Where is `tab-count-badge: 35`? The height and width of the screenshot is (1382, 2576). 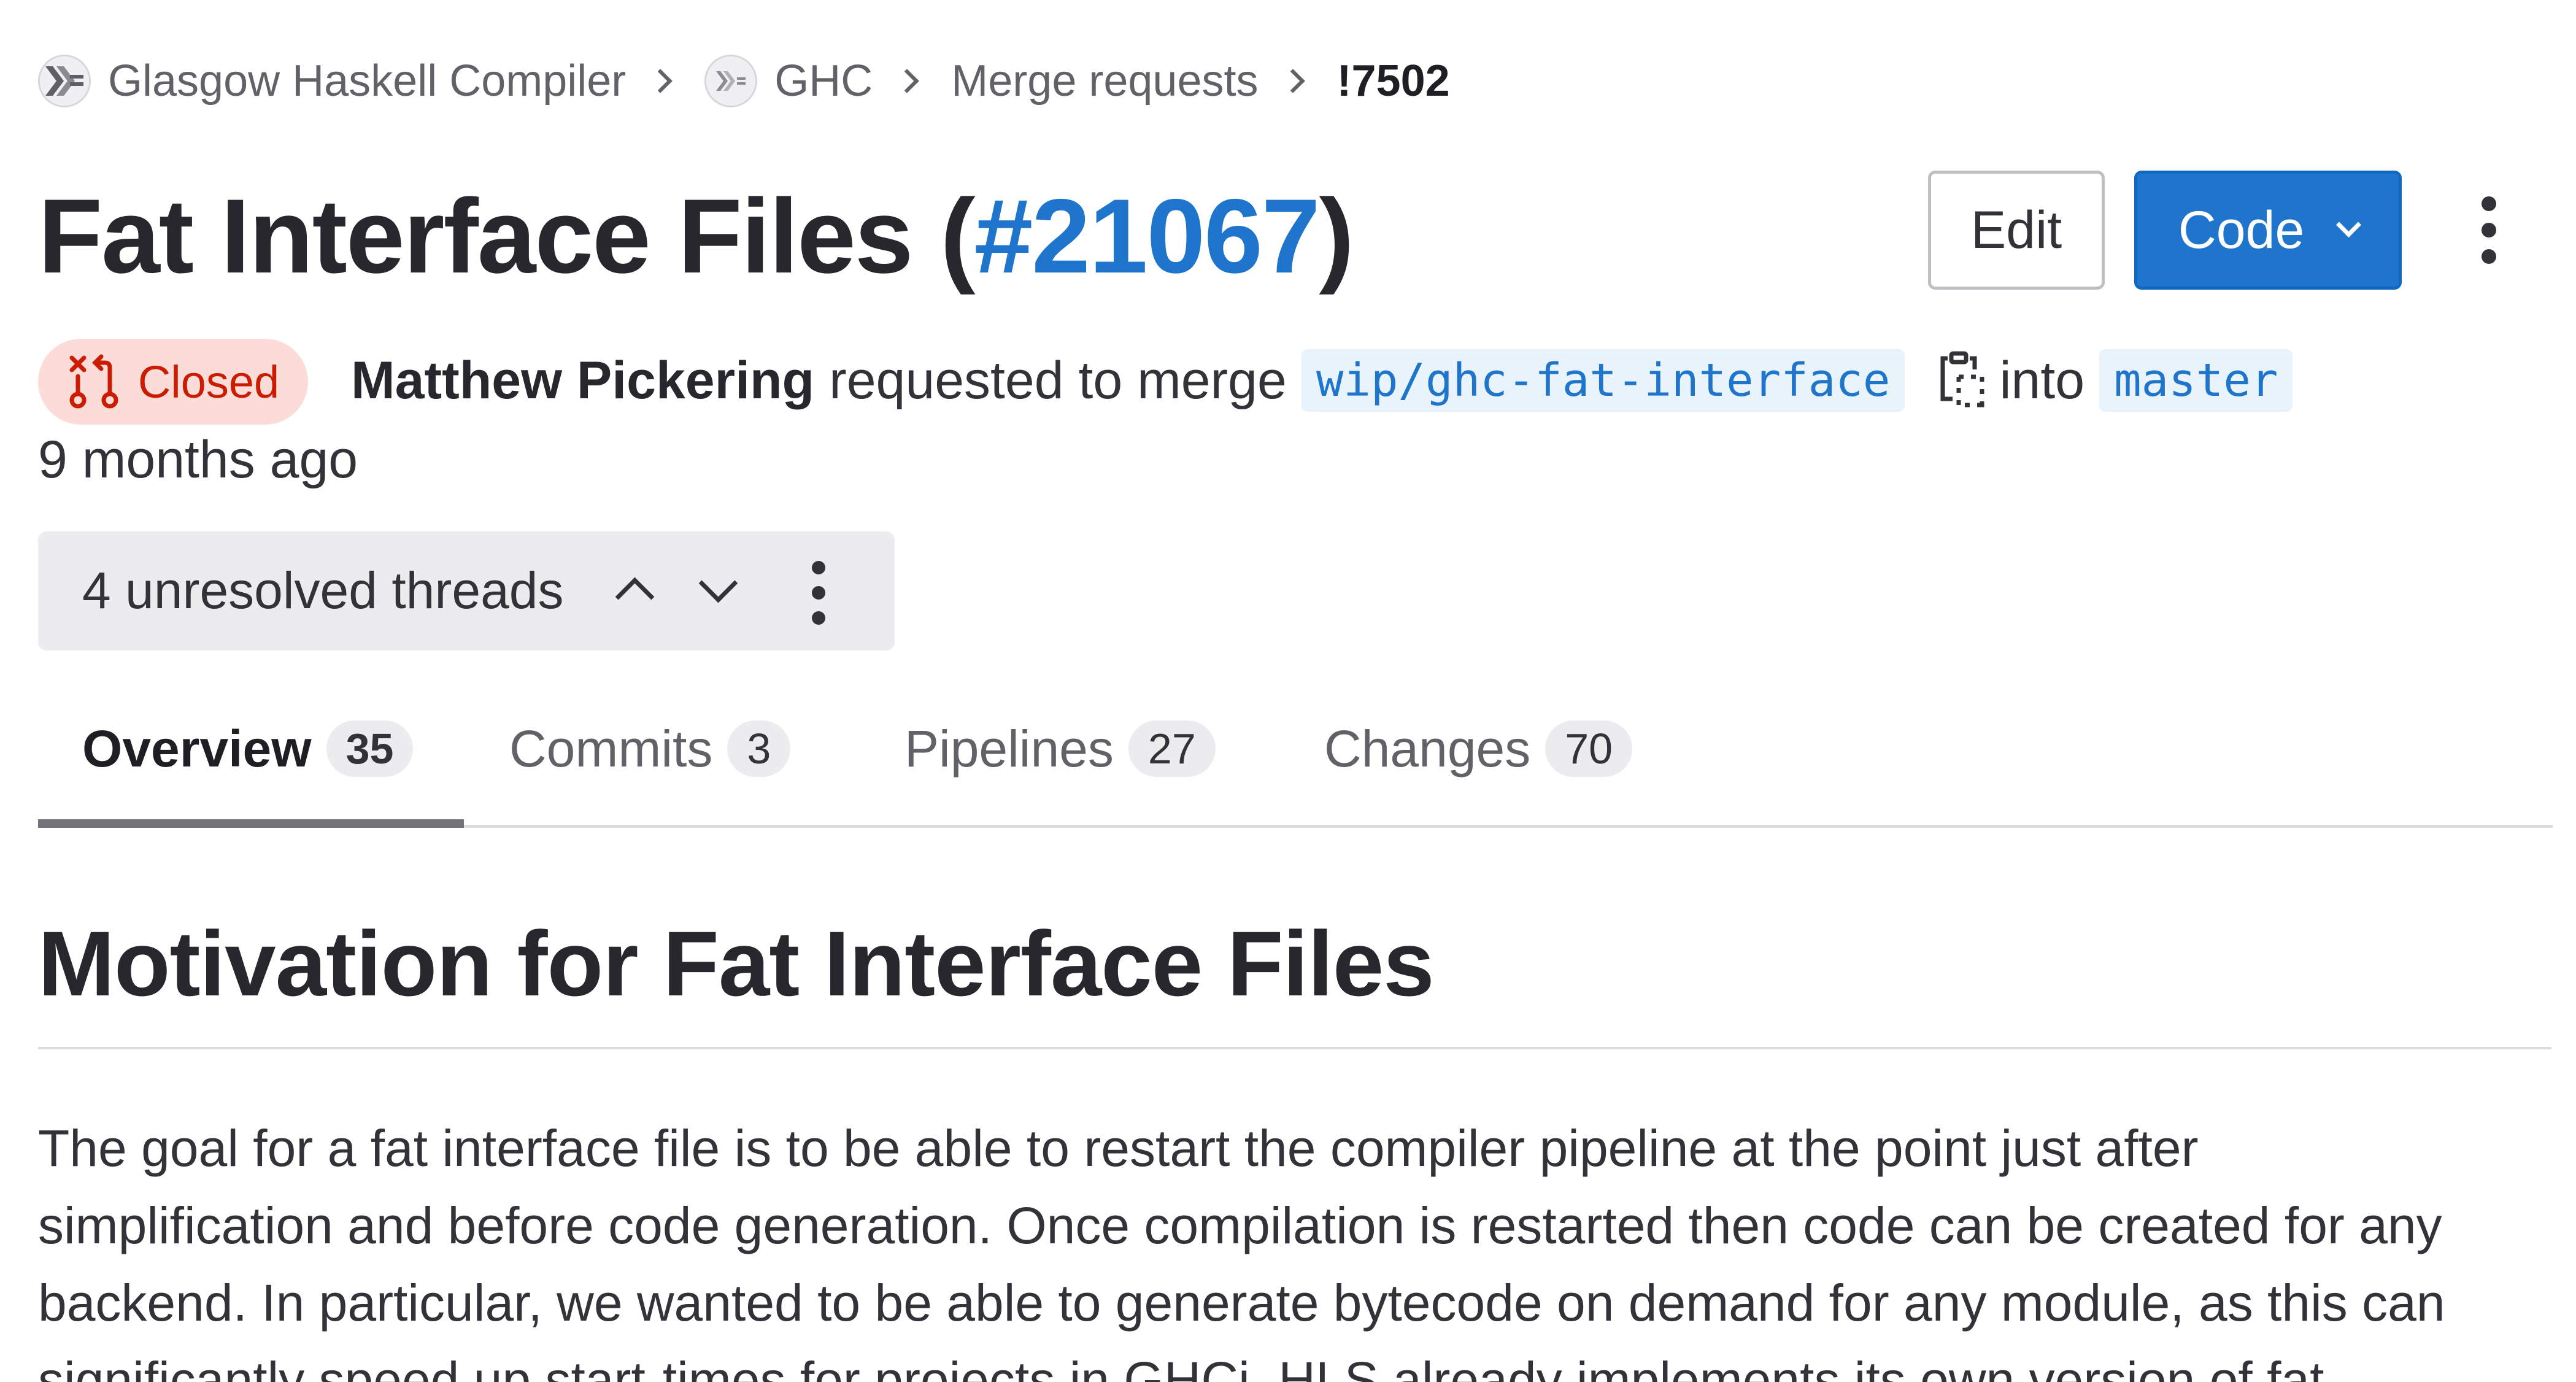
tab-count-badge: 35 is located at coordinates (370, 748).